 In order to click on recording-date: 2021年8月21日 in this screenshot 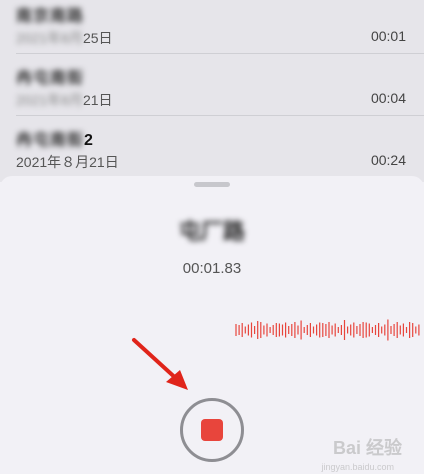, I will do `click(64, 100)`.